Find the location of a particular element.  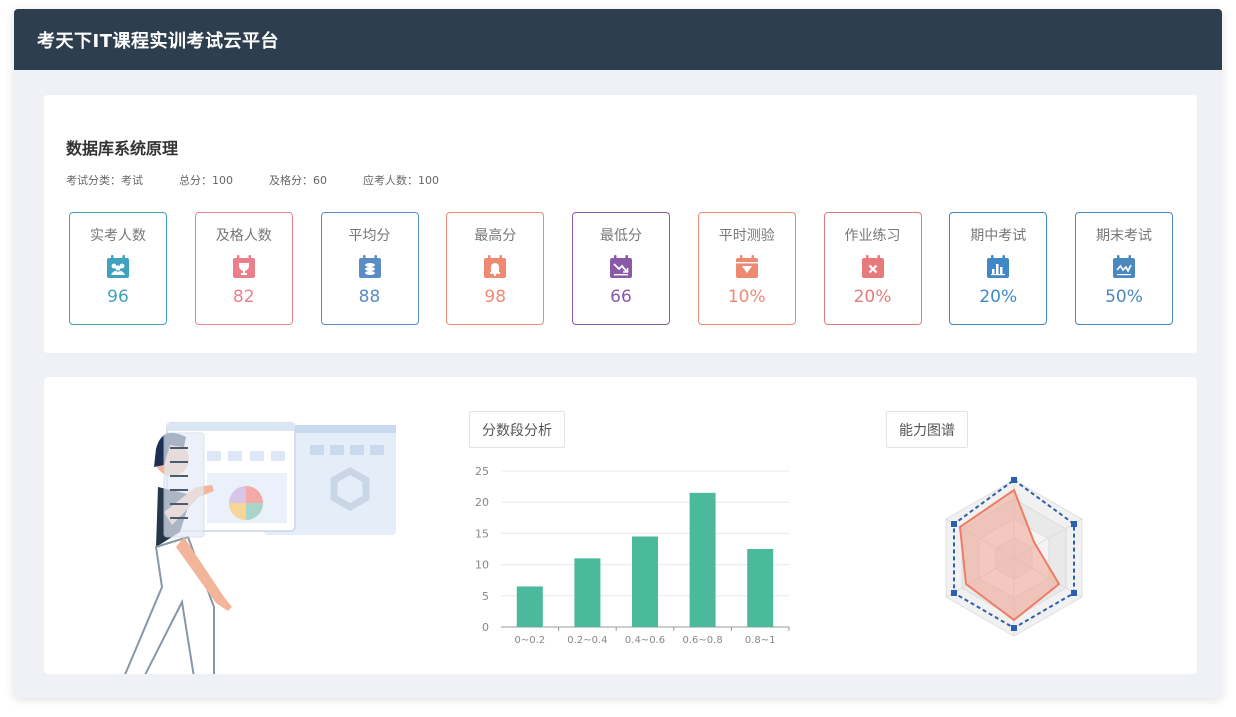

stat-value: 66 is located at coordinates (621, 297).